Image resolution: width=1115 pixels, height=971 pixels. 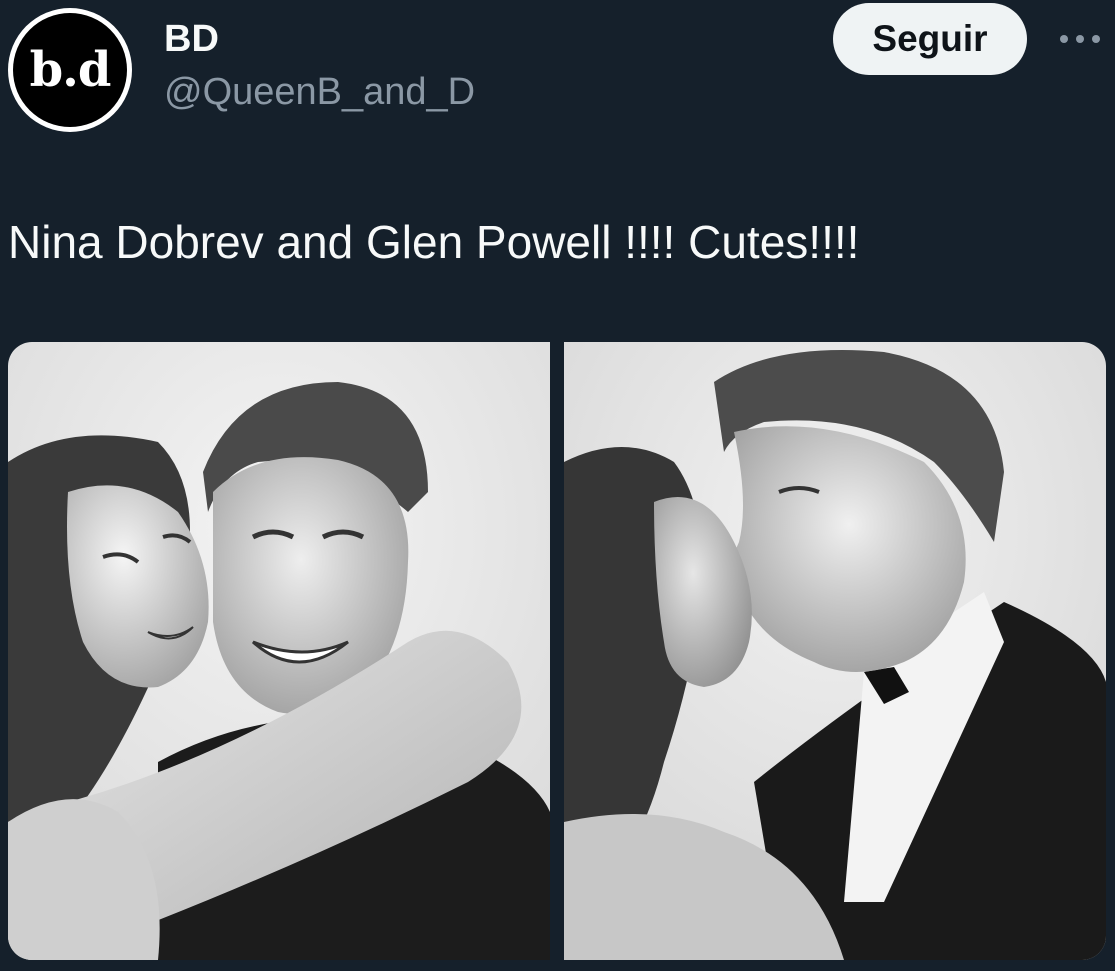 I want to click on avatar-logo: b.d, so click(x=70, y=70).